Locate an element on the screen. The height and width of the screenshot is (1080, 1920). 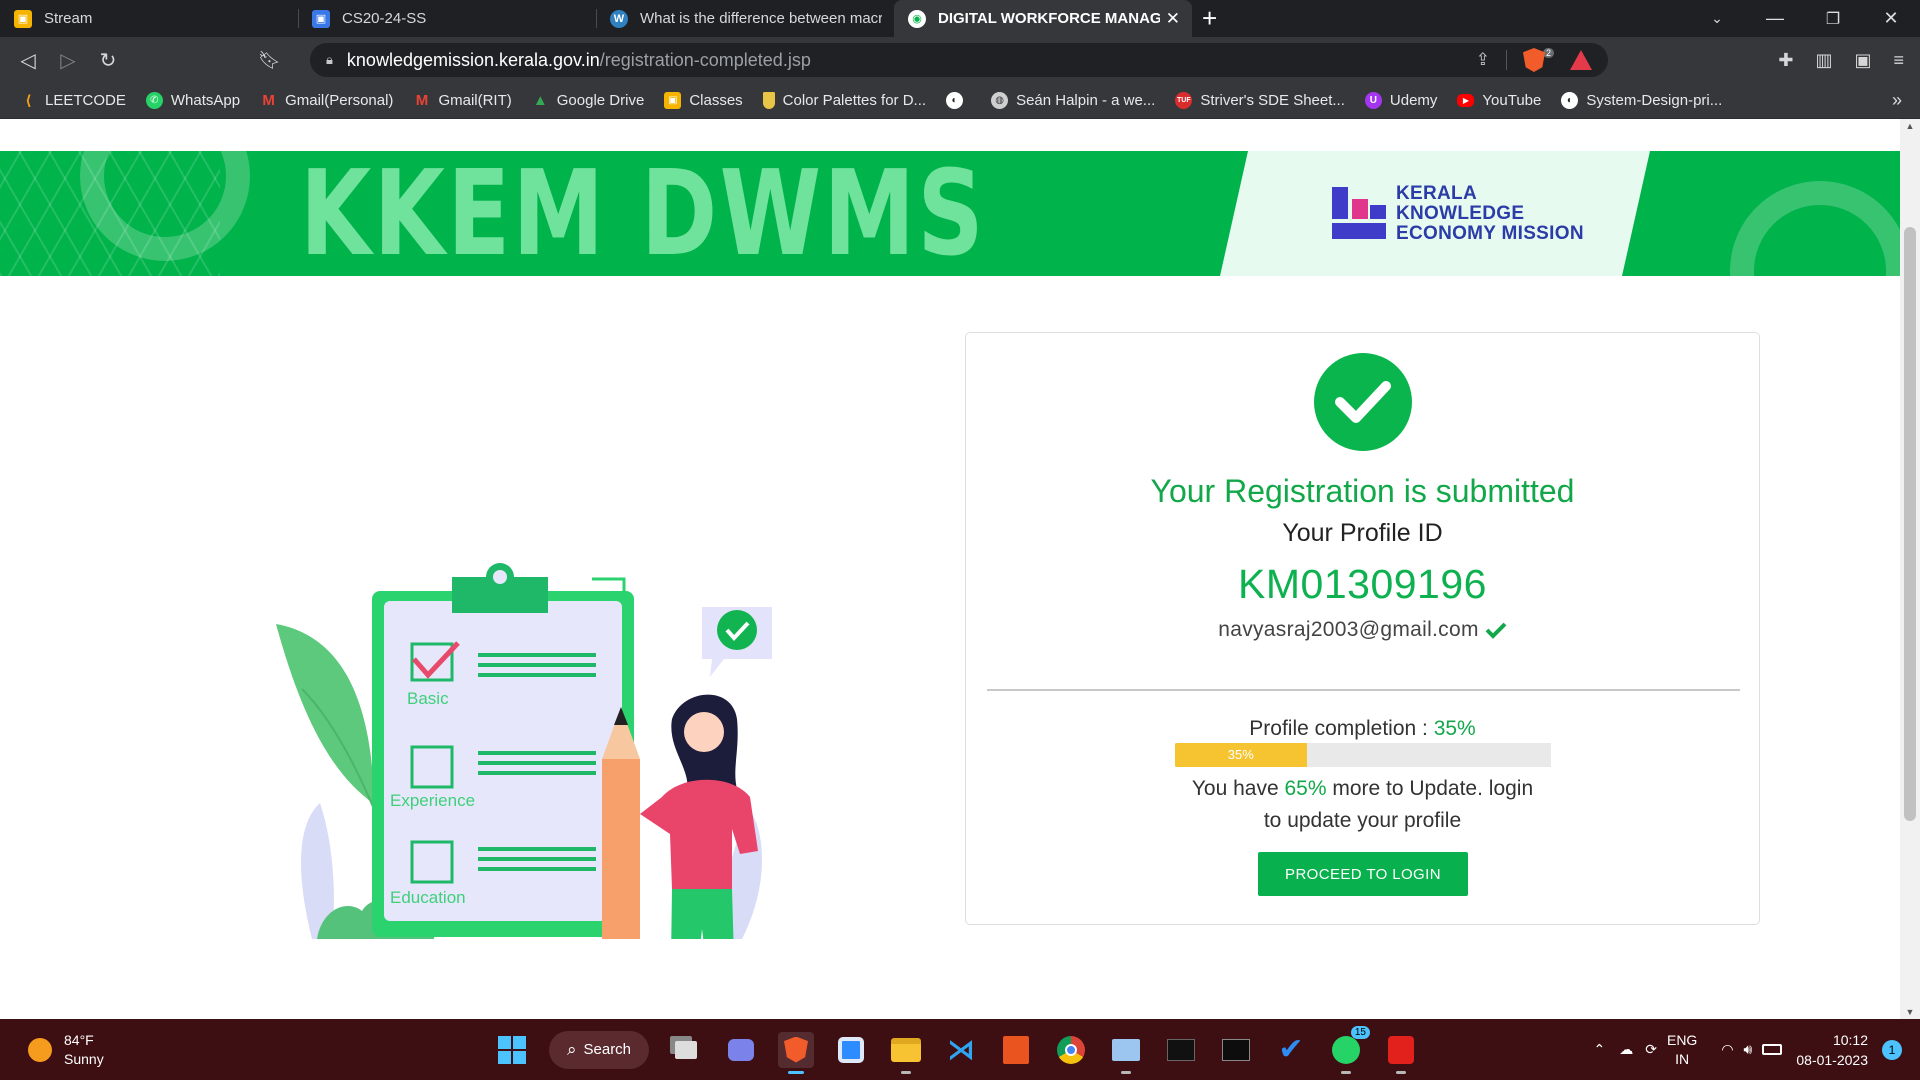
page-scrollbar: ▲ ▼ is located at coordinates (1910, 569).